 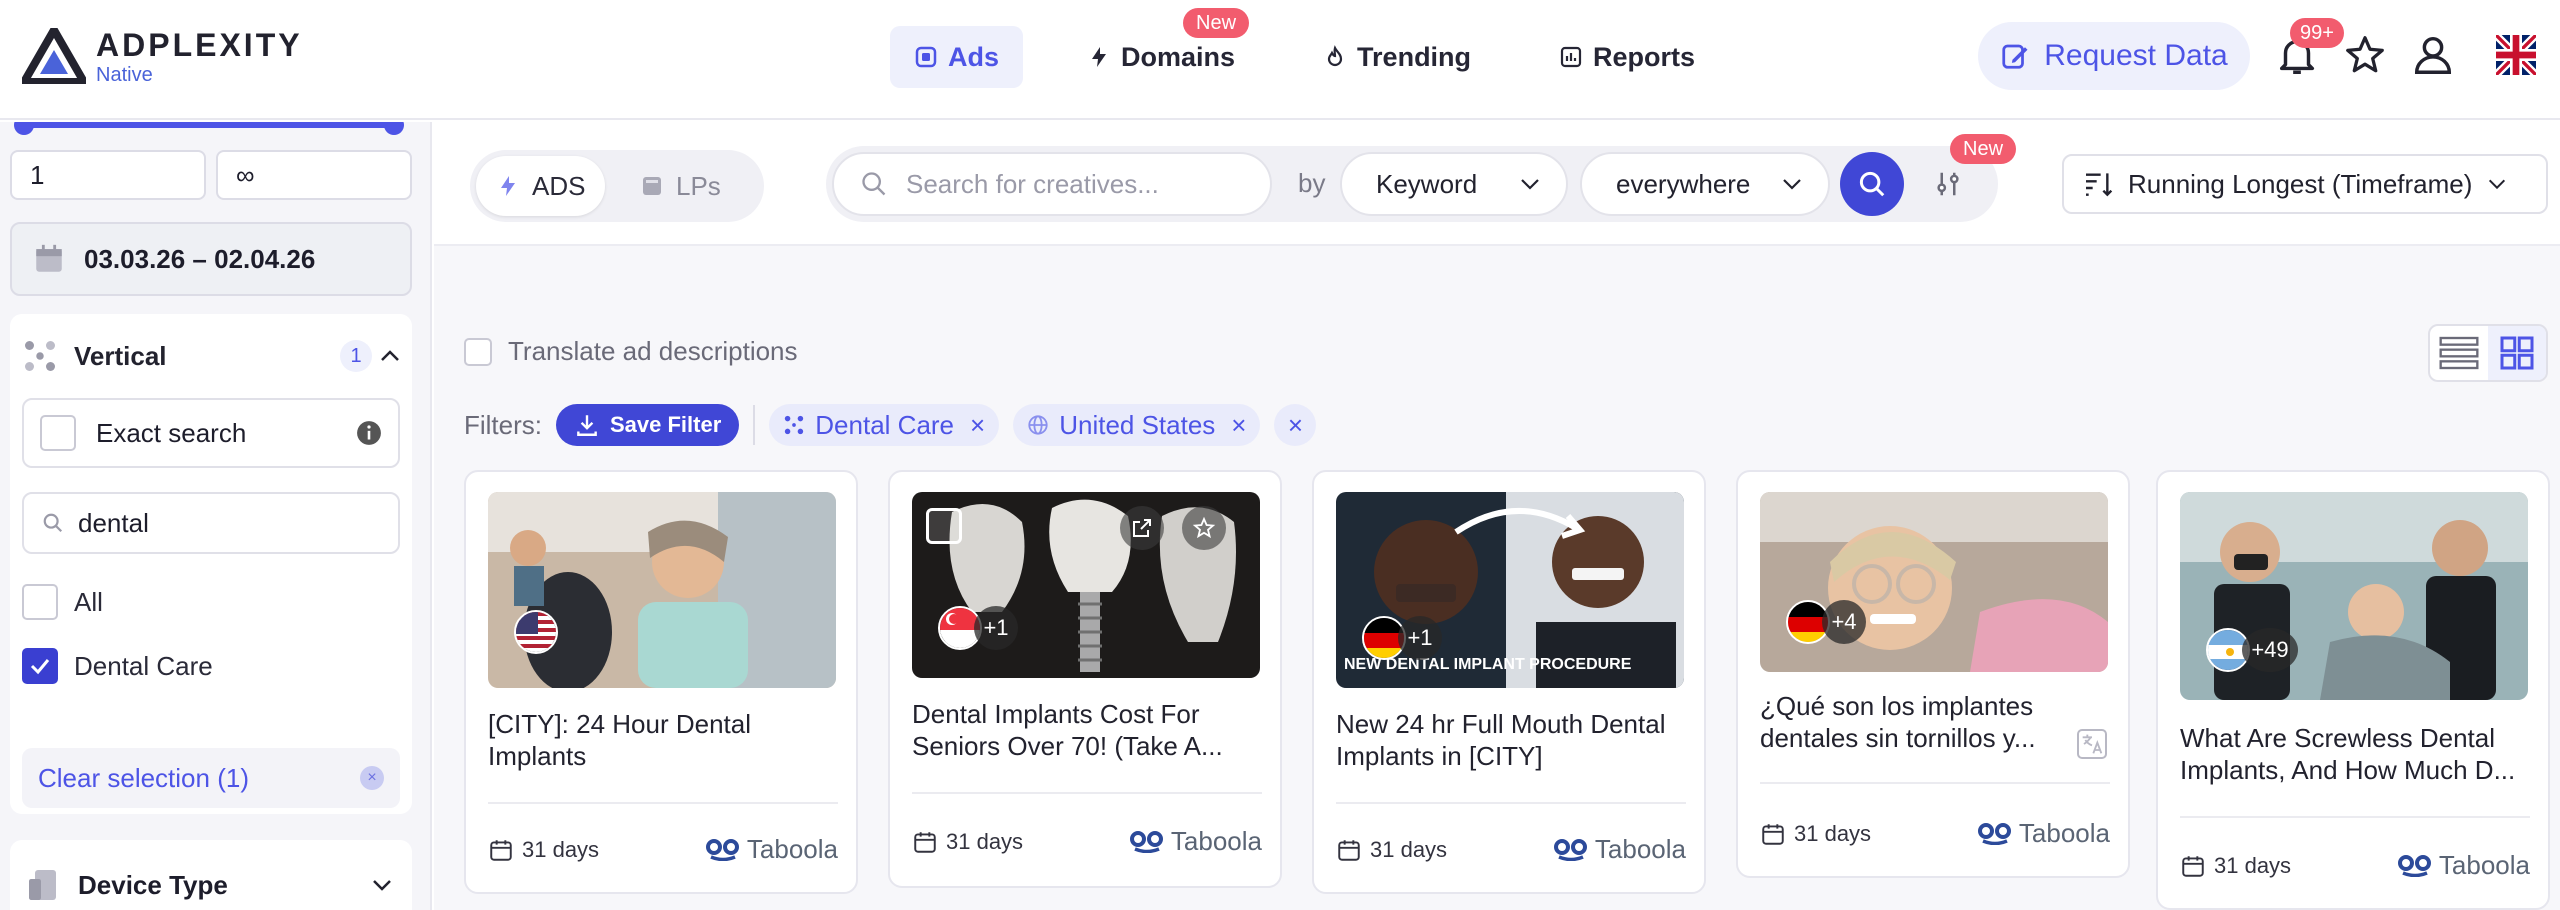 I want to click on keyword-dropdown: Keyword, so click(x=1454, y=184).